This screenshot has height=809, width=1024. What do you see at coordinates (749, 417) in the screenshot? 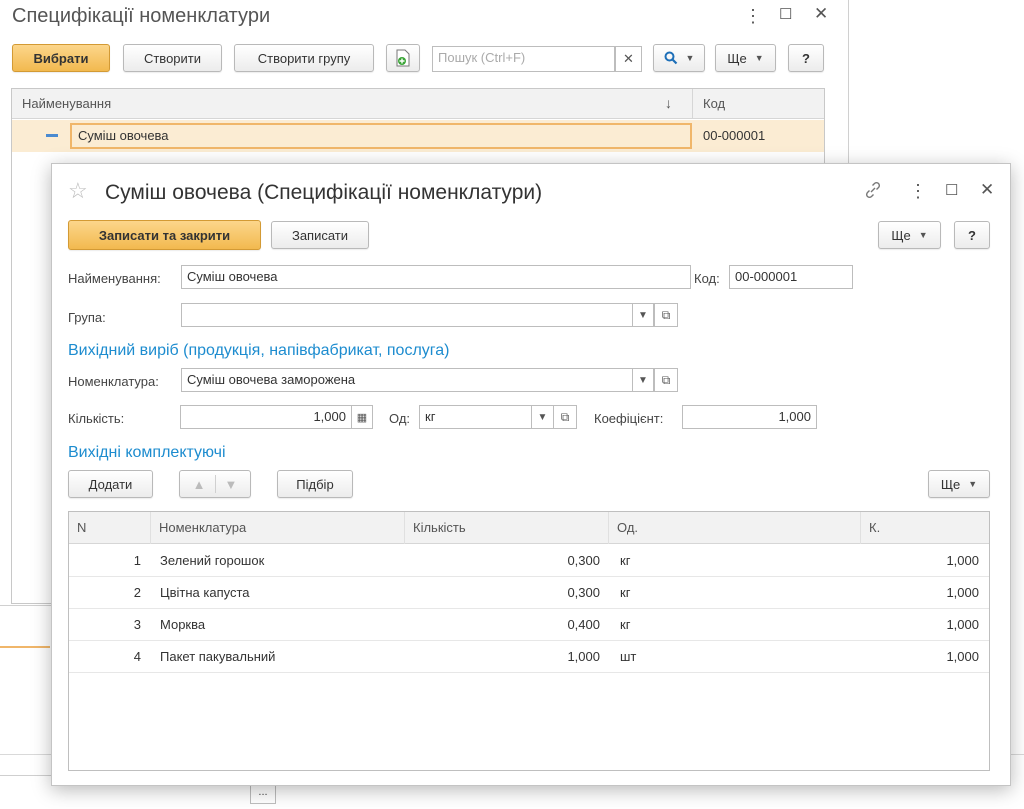
I see `coefficient-input: 1,000` at bounding box center [749, 417].